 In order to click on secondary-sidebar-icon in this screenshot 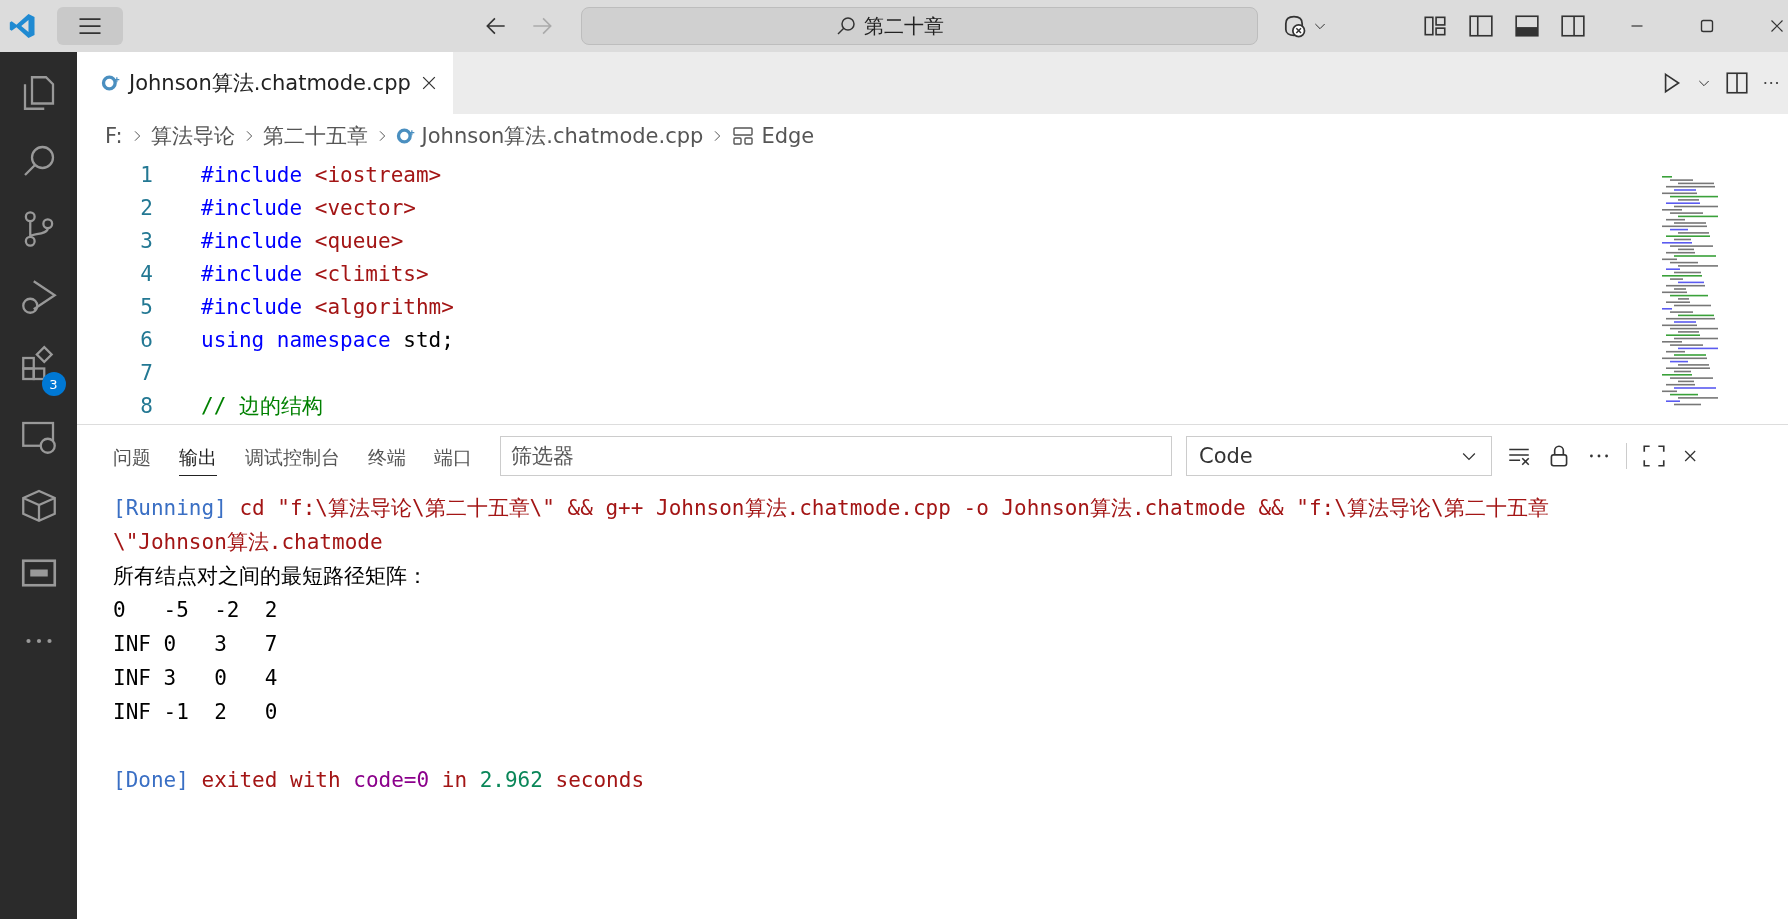, I will do `click(1573, 26)`.